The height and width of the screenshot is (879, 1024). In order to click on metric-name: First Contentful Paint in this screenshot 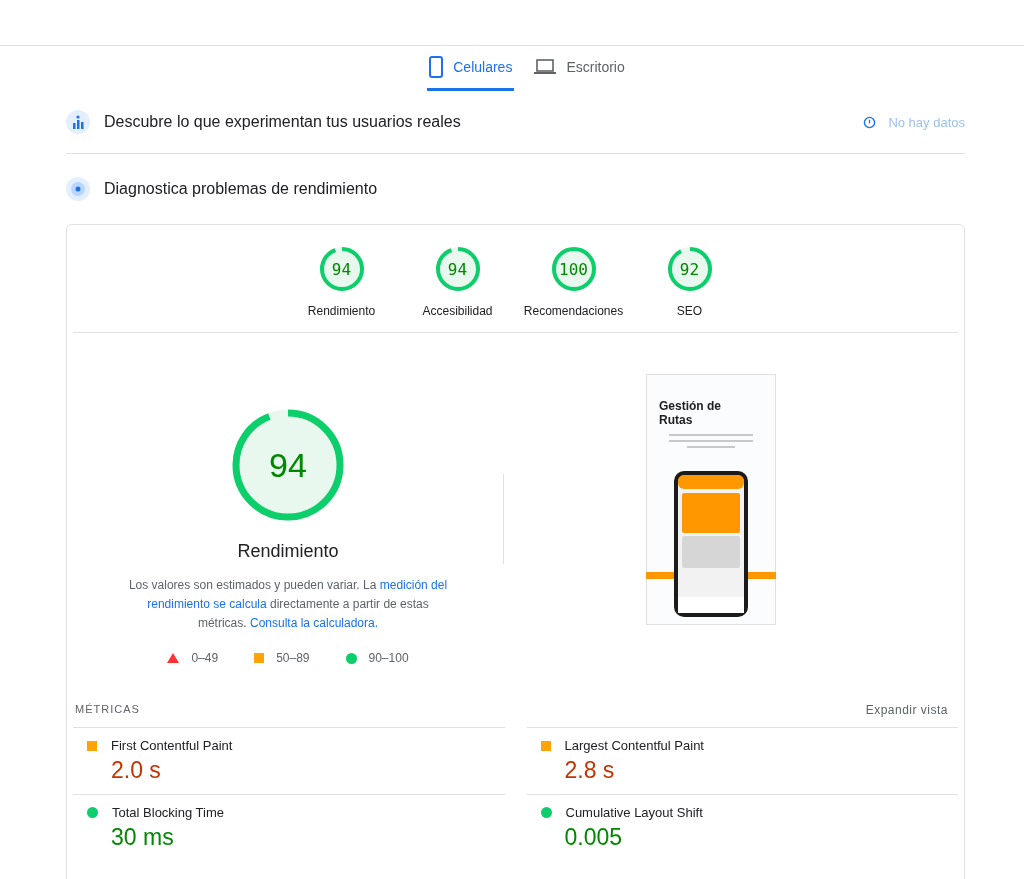, I will do `click(172, 745)`.